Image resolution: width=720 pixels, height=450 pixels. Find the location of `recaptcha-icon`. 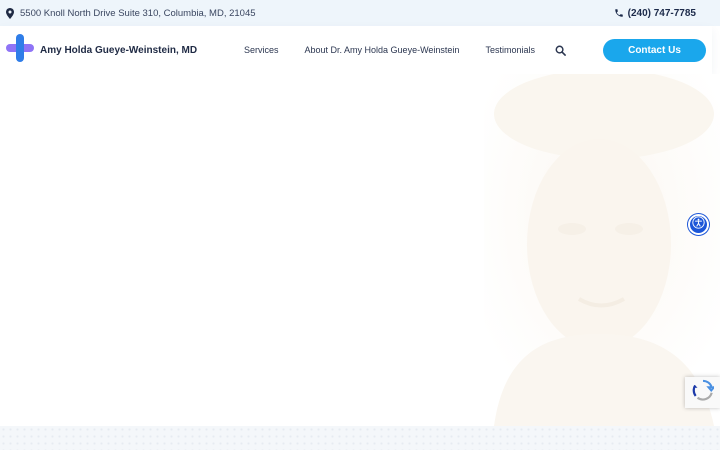

recaptcha-icon is located at coordinates (704, 392).